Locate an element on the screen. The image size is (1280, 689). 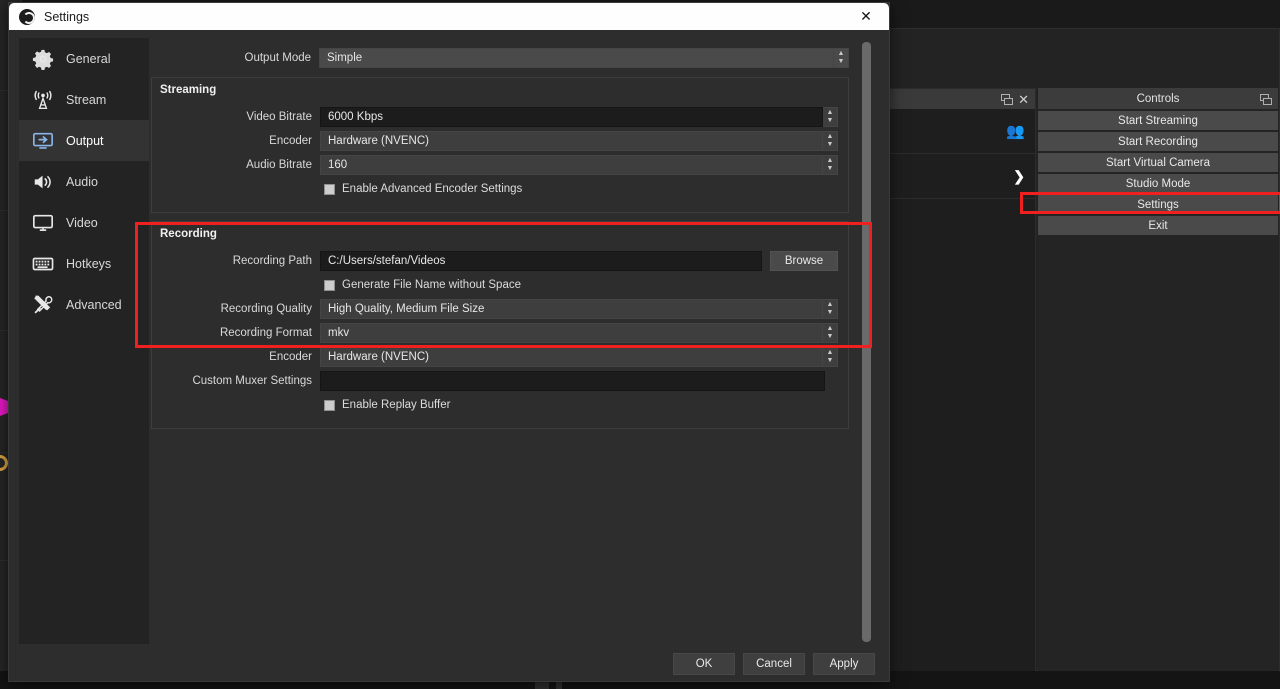
video-bitrate-label: Video Bitrate is located at coordinates (279, 117).